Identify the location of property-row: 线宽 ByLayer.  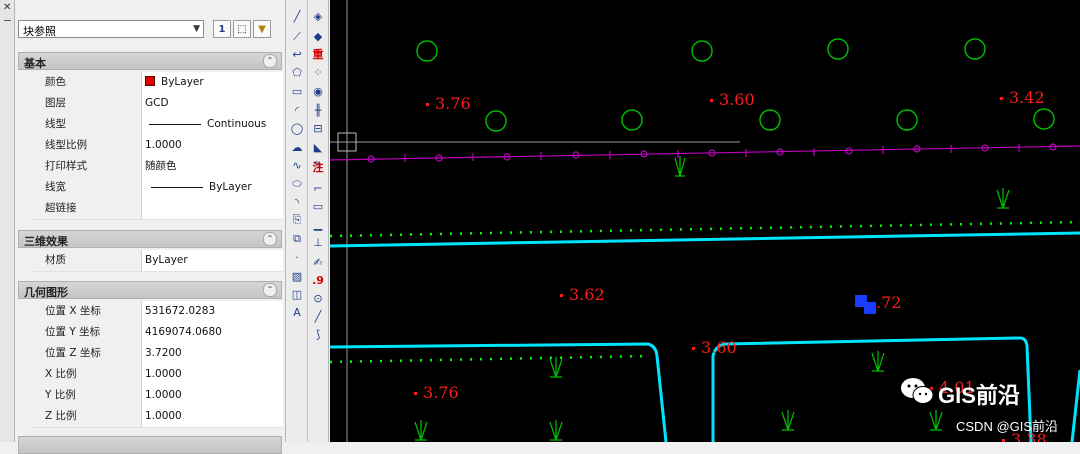
(157, 188).